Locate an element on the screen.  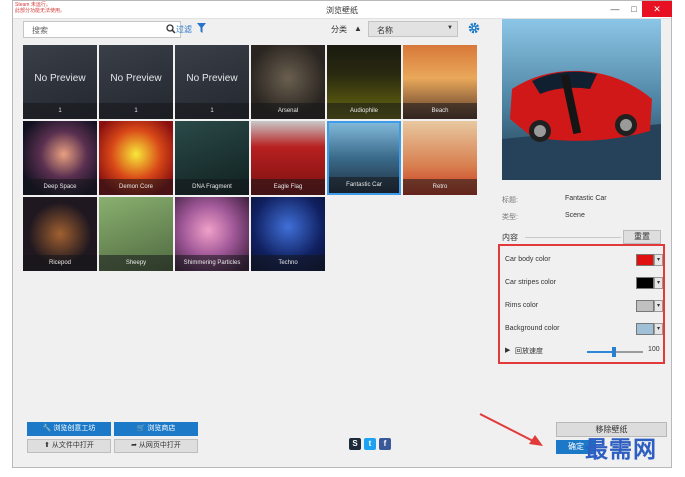
annotation-arrow is located at coordinates (511, 429).